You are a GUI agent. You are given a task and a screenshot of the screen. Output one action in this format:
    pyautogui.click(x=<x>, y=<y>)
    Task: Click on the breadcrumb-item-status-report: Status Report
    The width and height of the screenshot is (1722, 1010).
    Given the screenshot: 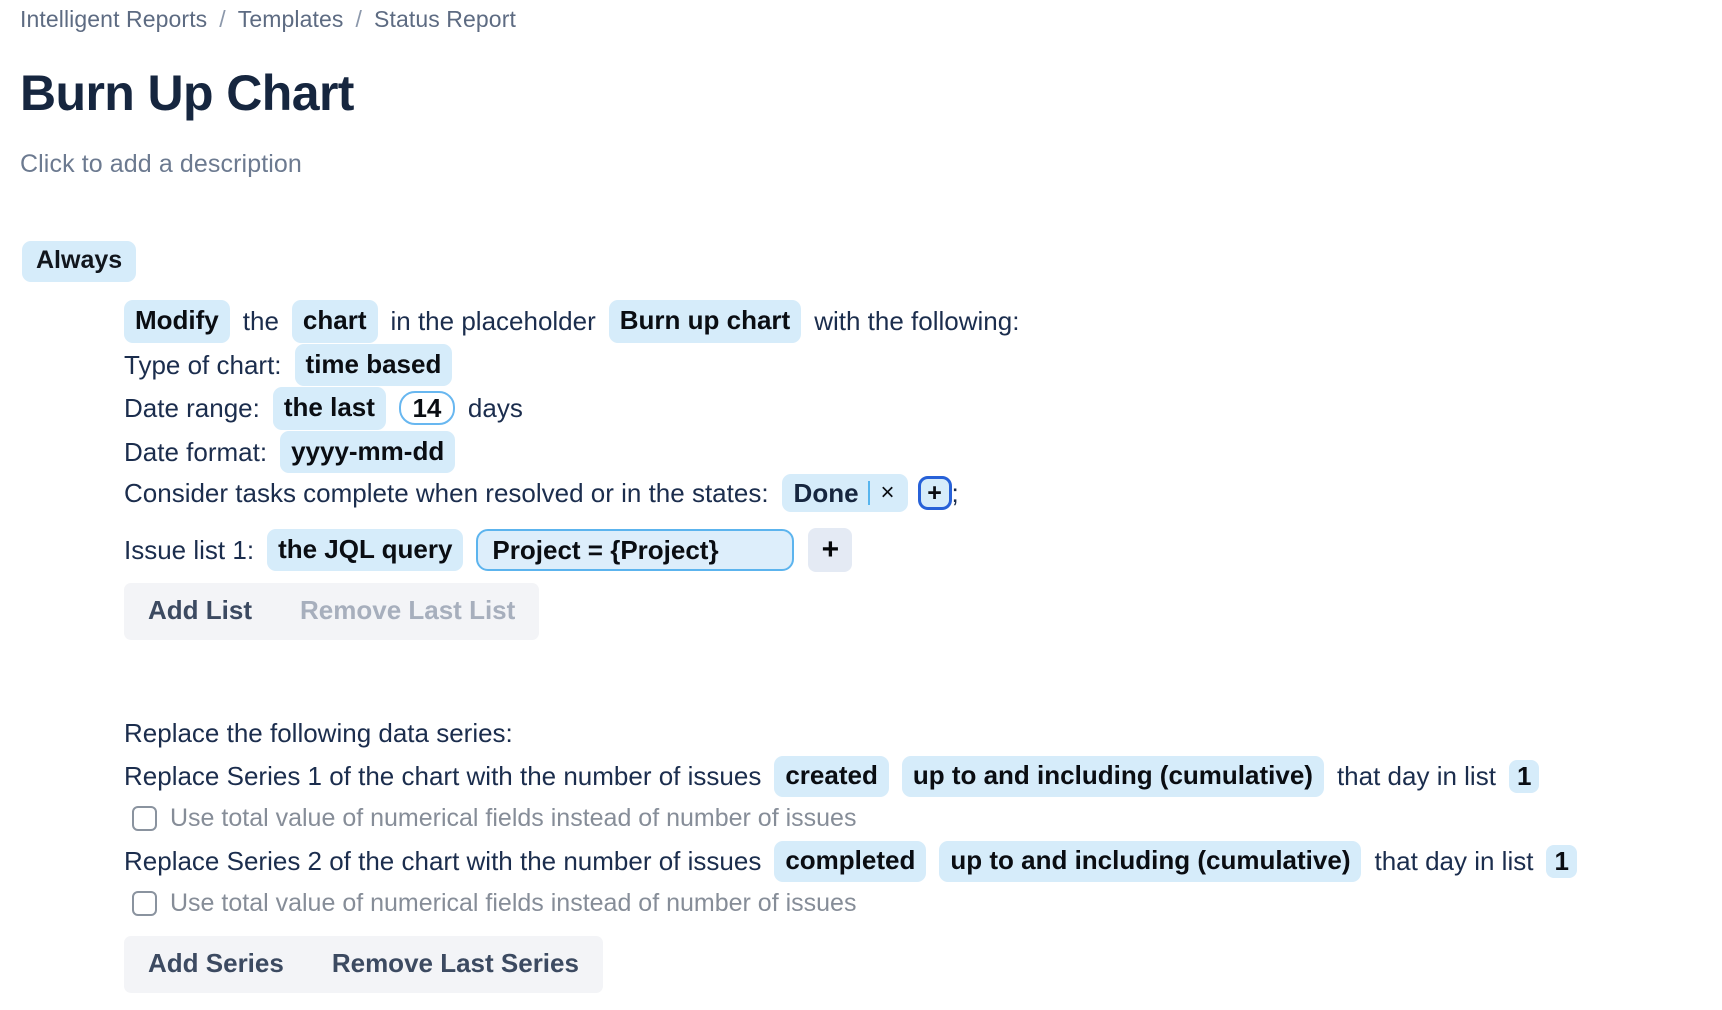 What is the action you would take?
    pyautogui.click(x=445, y=19)
    